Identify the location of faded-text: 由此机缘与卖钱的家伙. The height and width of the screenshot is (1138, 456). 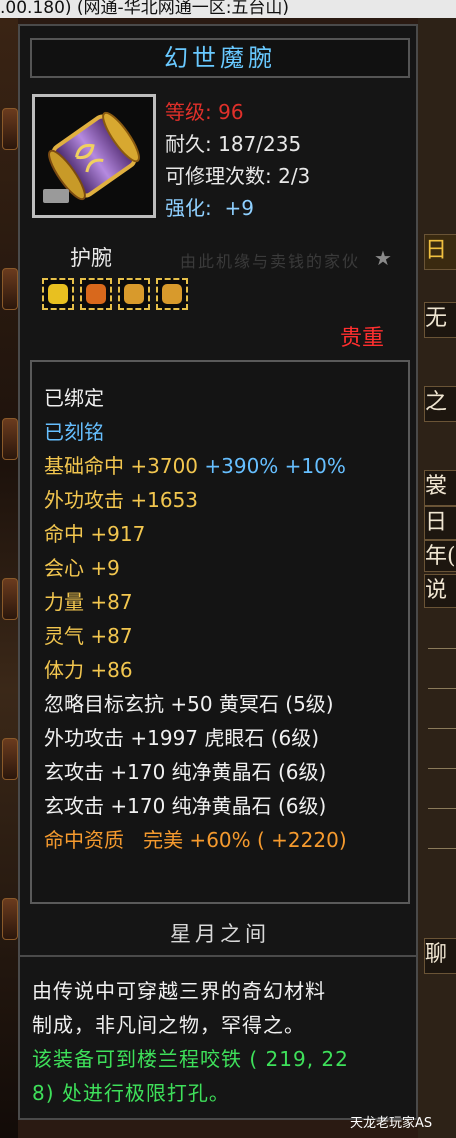
(270, 261).